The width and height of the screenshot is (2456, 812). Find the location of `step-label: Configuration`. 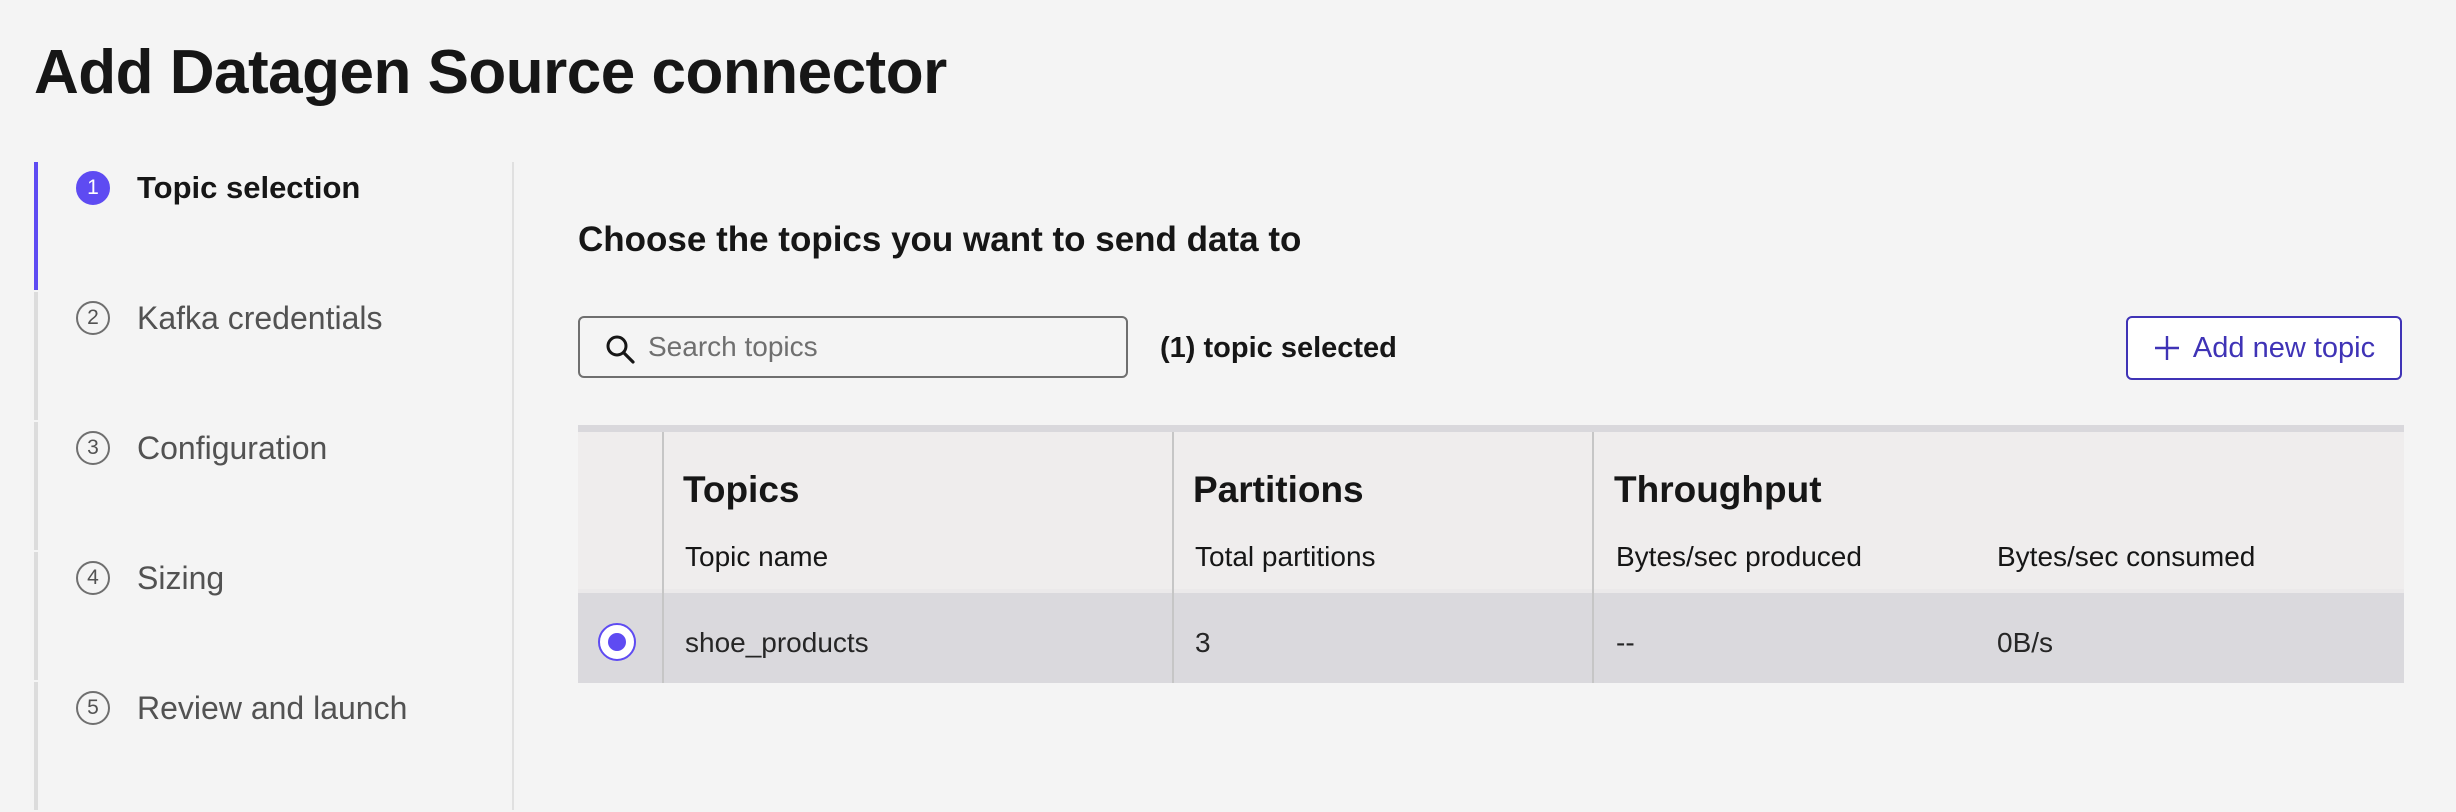

step-label: Configuration is located at coordinates (232, 448).